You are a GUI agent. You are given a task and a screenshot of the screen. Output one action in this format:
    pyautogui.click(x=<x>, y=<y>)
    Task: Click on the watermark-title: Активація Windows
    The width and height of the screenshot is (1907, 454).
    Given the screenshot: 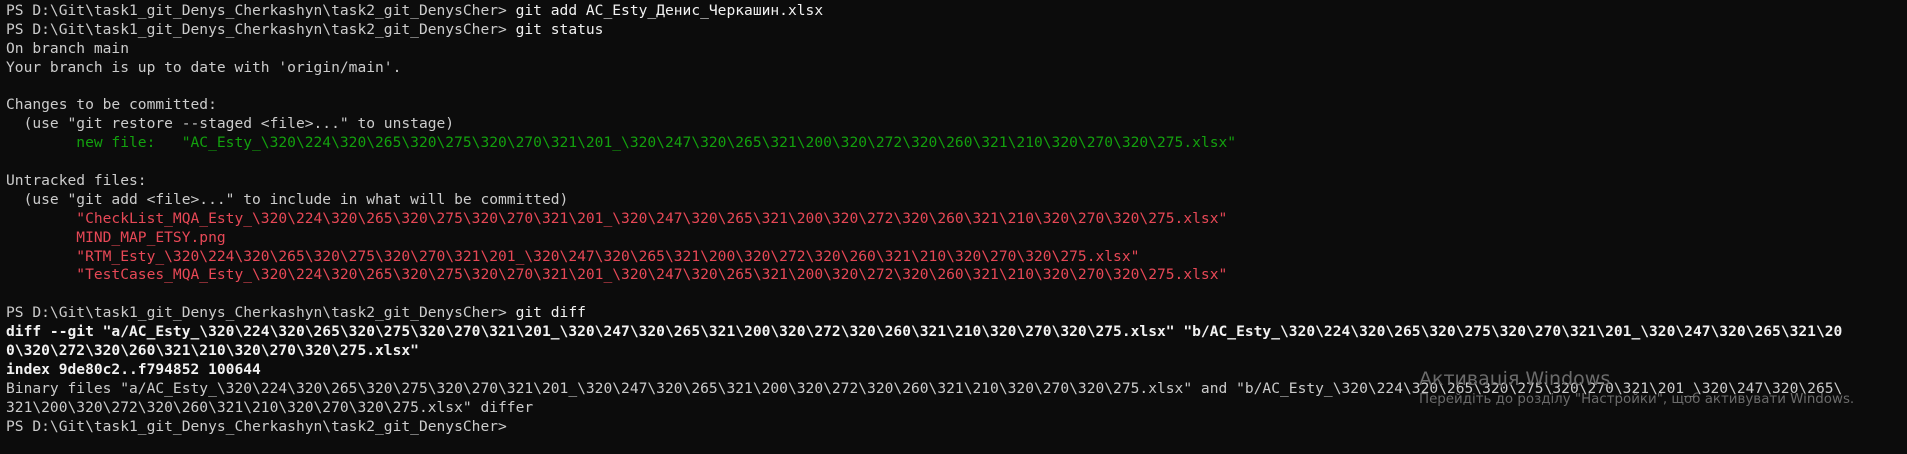 What is the action you would take?
    pyautogui.click(x=1515, y=379)
    